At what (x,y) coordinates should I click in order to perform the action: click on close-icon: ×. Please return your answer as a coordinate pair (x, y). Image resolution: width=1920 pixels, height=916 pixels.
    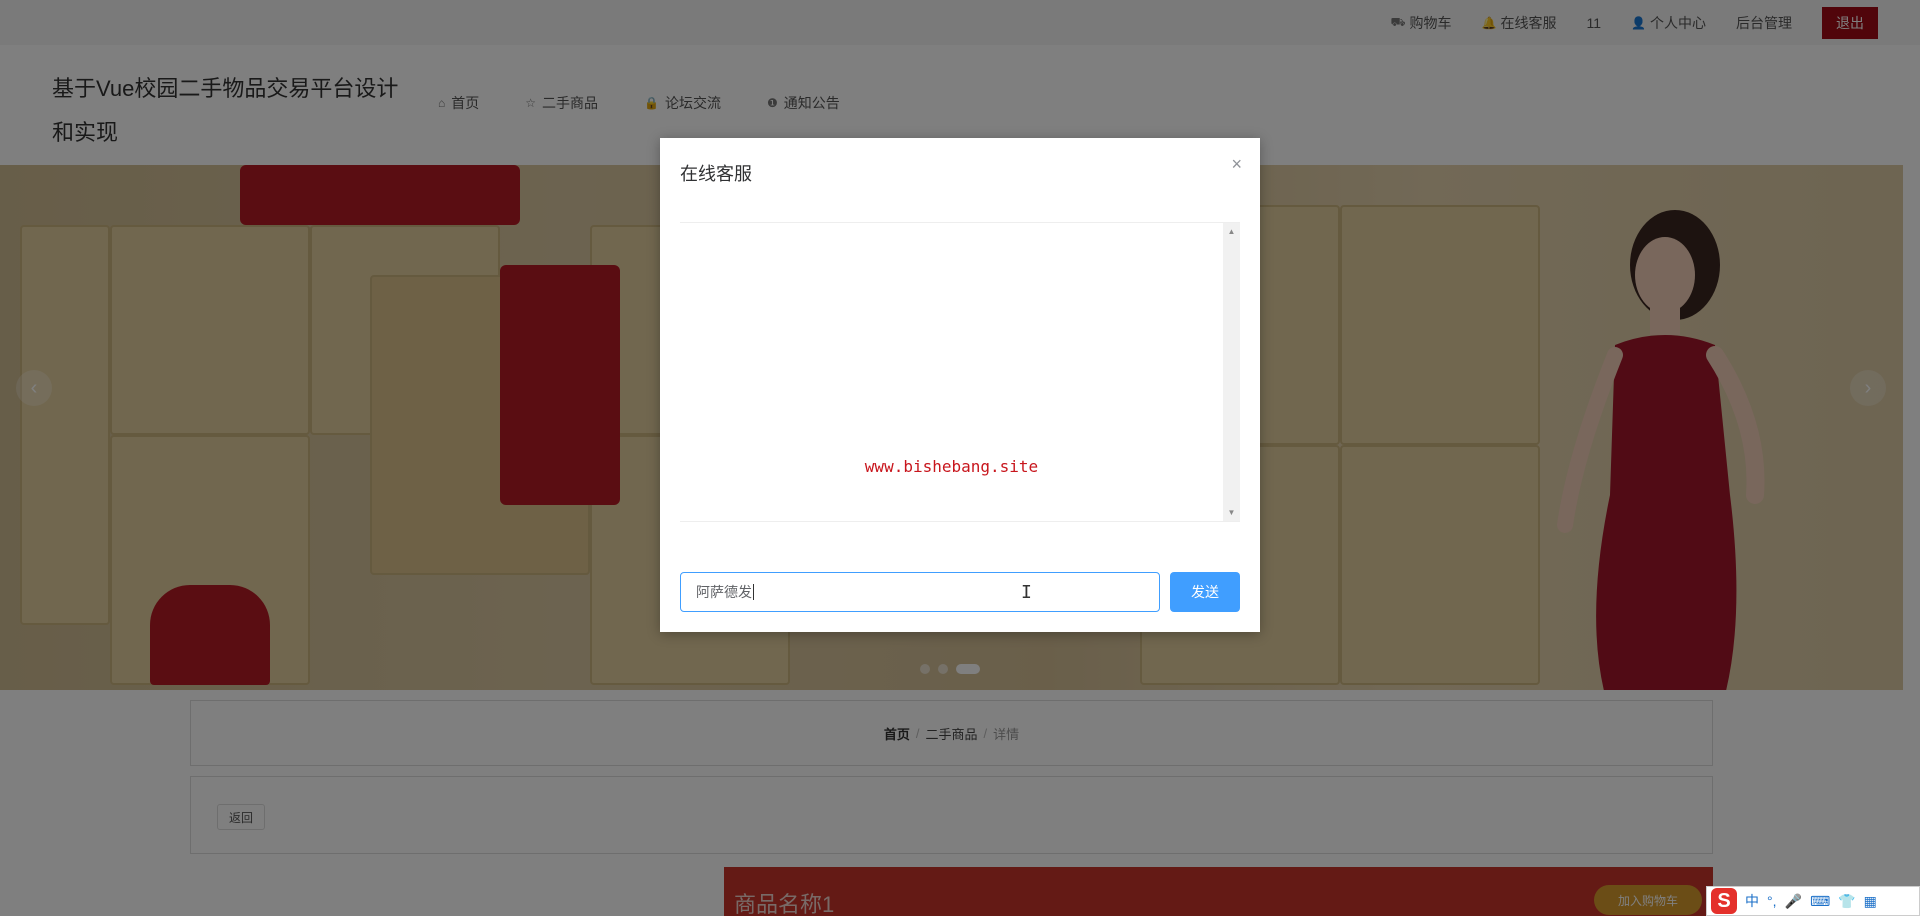
    Looking at the image, I should click on (1236, 164).